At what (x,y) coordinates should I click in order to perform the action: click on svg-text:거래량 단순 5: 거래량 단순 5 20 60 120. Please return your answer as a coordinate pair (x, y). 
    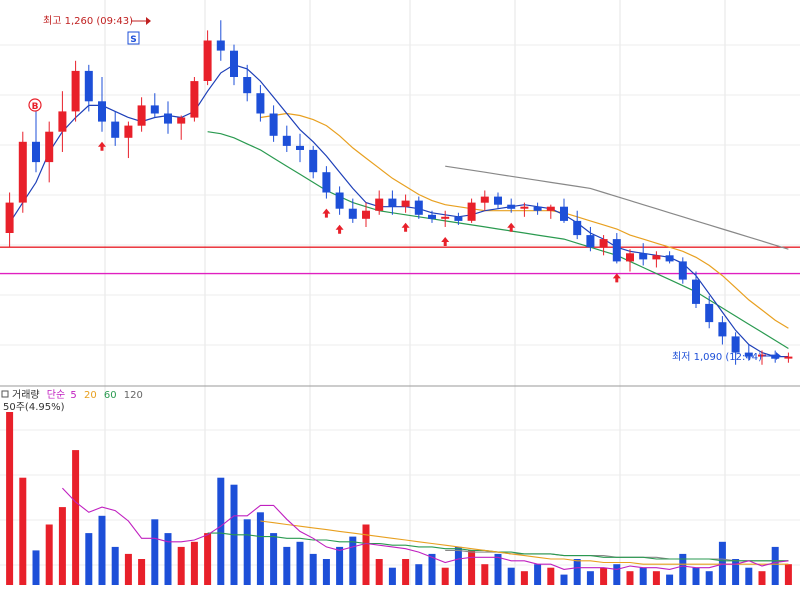
    Looking at the image, I should click on (77, 395).